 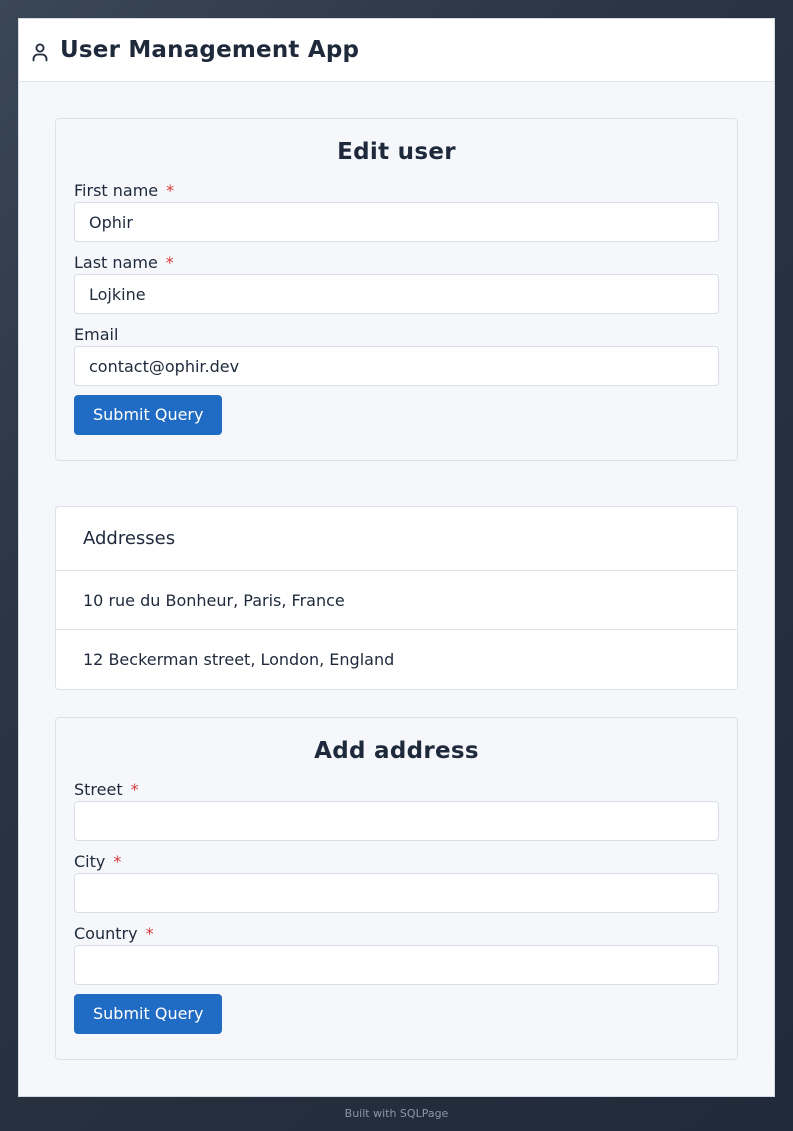 I want to click on last-name-label-text: Last name, so click(x=116, y=262).